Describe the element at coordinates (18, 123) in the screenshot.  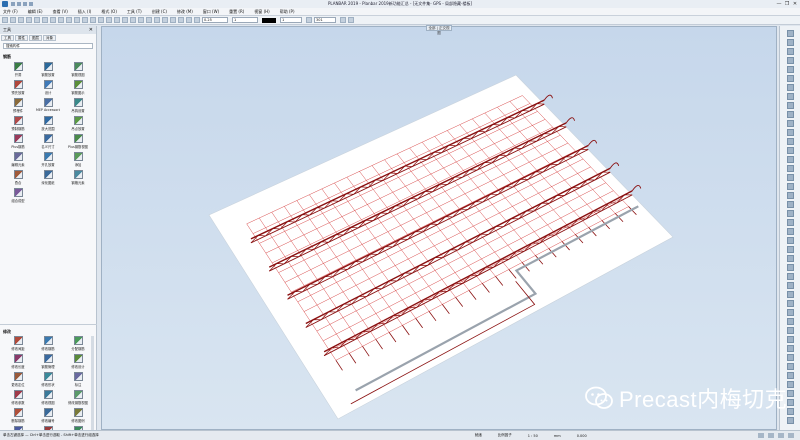
I see `rebar-tool: 预制钢筋` at that location.